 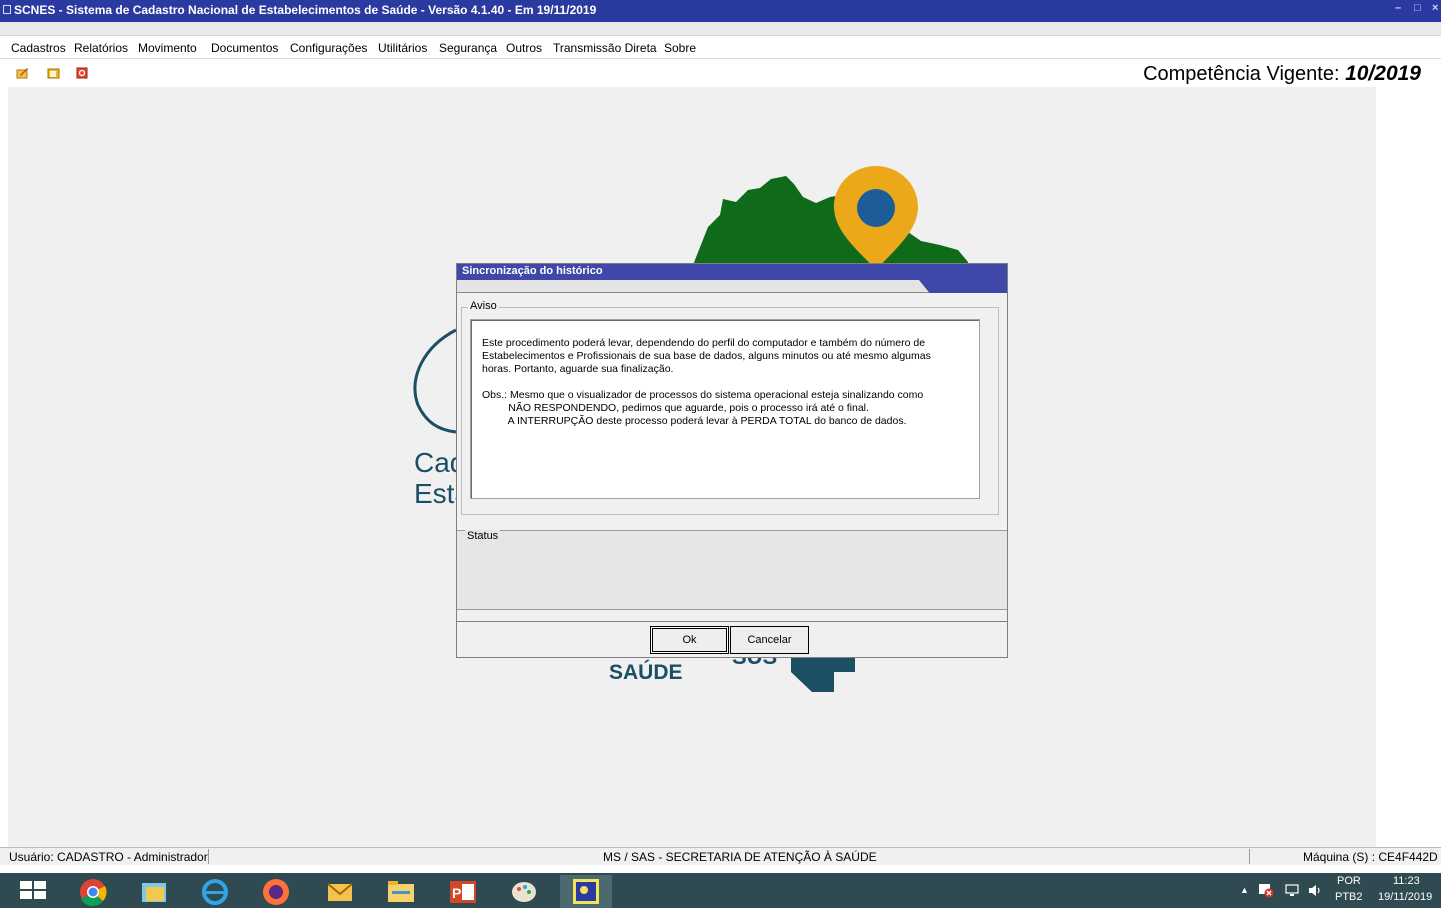 What do you see at coordinates (1349, 897) in the screenshot?
I see `tray-keyboard-layout: PTB2` at bounding box center [1349, 897].